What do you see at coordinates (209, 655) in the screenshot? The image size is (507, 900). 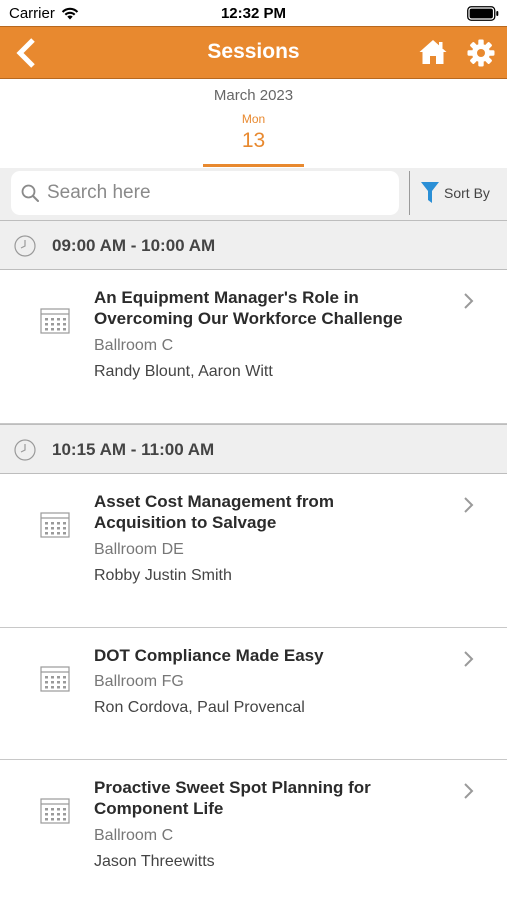 I see `session-title-line: DOT Compliance Made Easy` at bounding box center [209, 655].